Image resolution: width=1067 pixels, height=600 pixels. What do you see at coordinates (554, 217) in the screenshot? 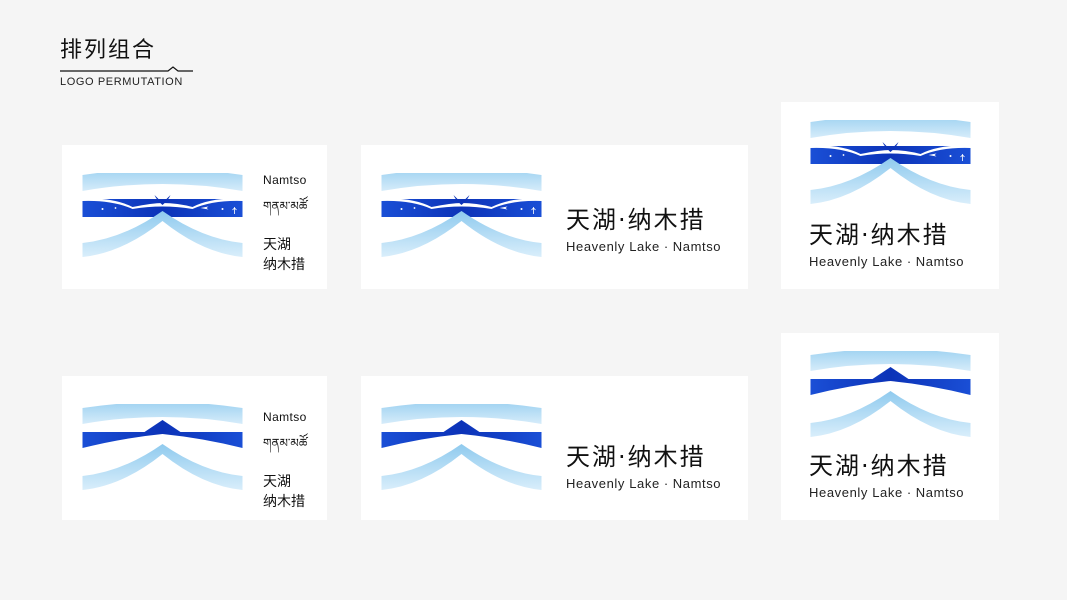
I see `logo-card-illustrated-horizontal: 天湖·纳木措 Heavenly Lake · Namtso` at bounding box center [554, 217].